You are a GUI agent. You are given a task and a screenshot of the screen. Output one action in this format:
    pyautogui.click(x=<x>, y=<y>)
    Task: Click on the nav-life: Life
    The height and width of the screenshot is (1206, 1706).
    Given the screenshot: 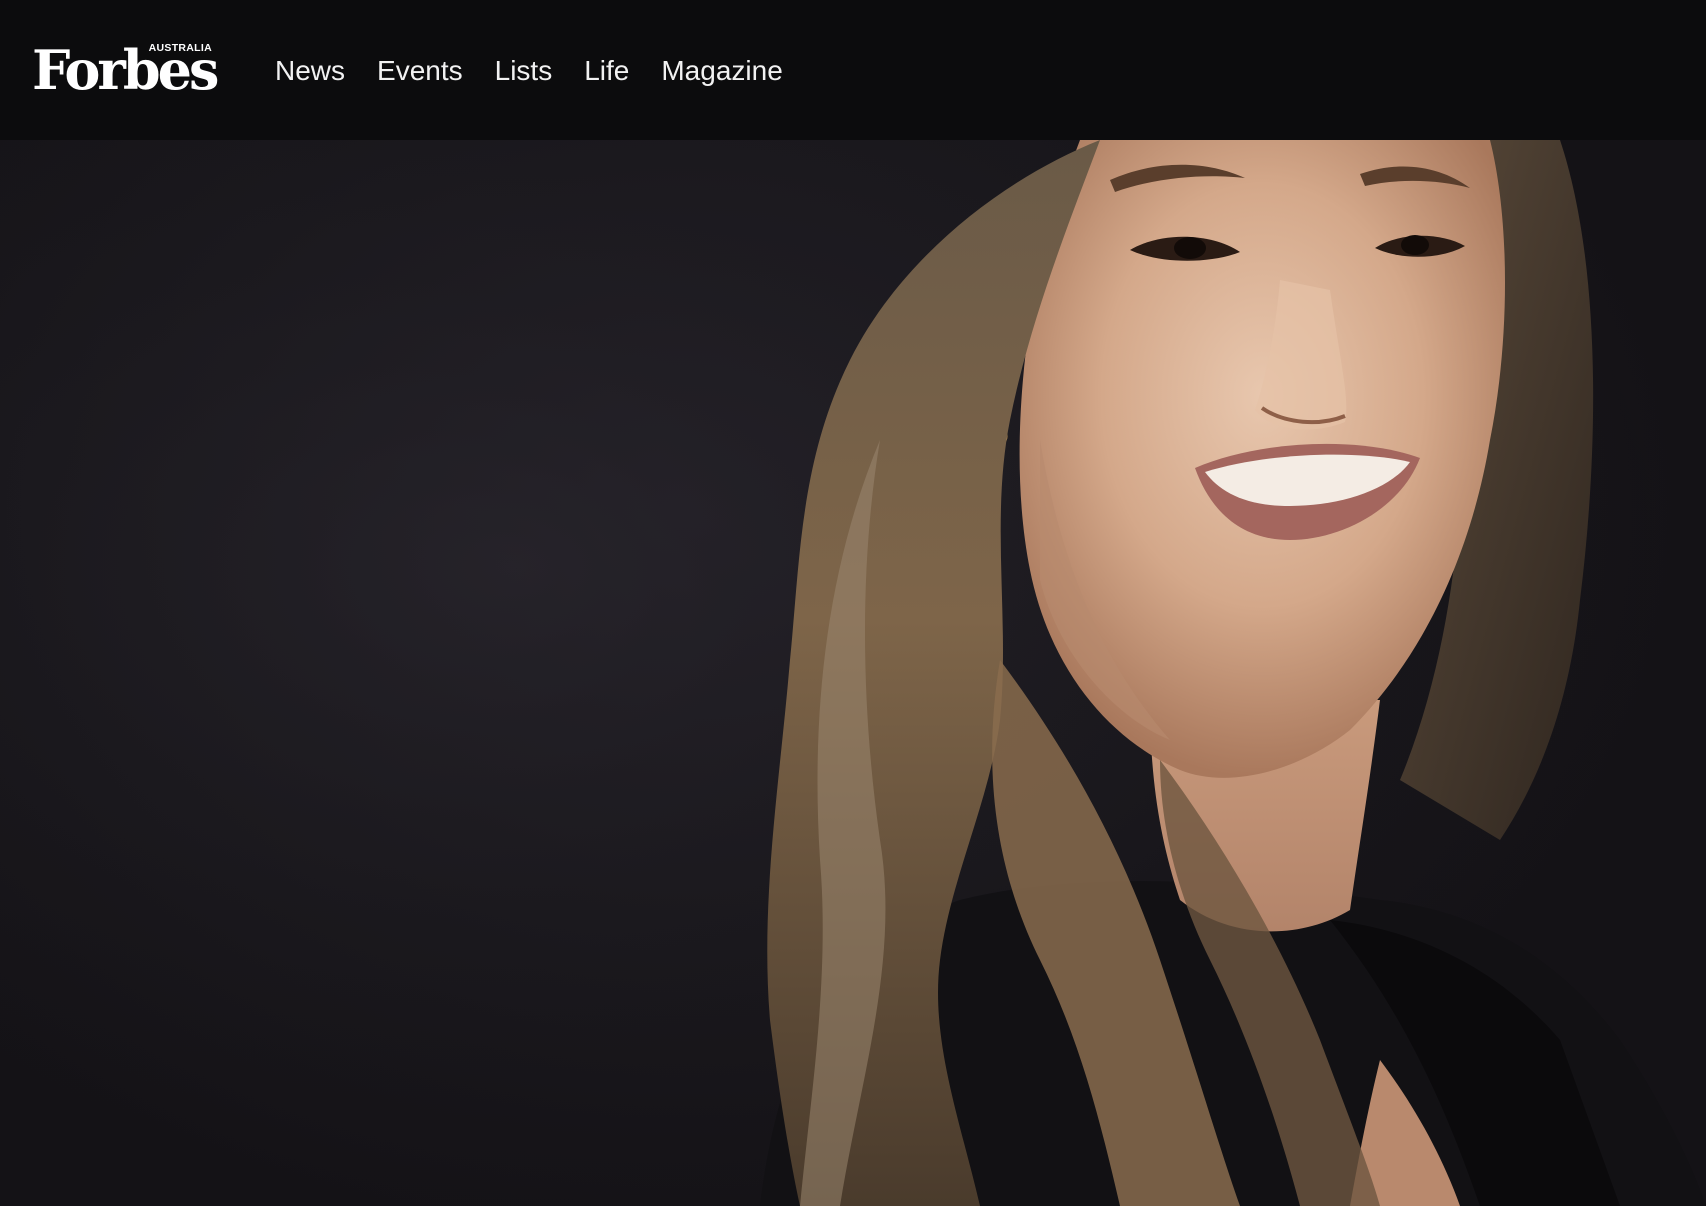 What is the action you would take?
    pyautogui.click(x=606, y=71)
    